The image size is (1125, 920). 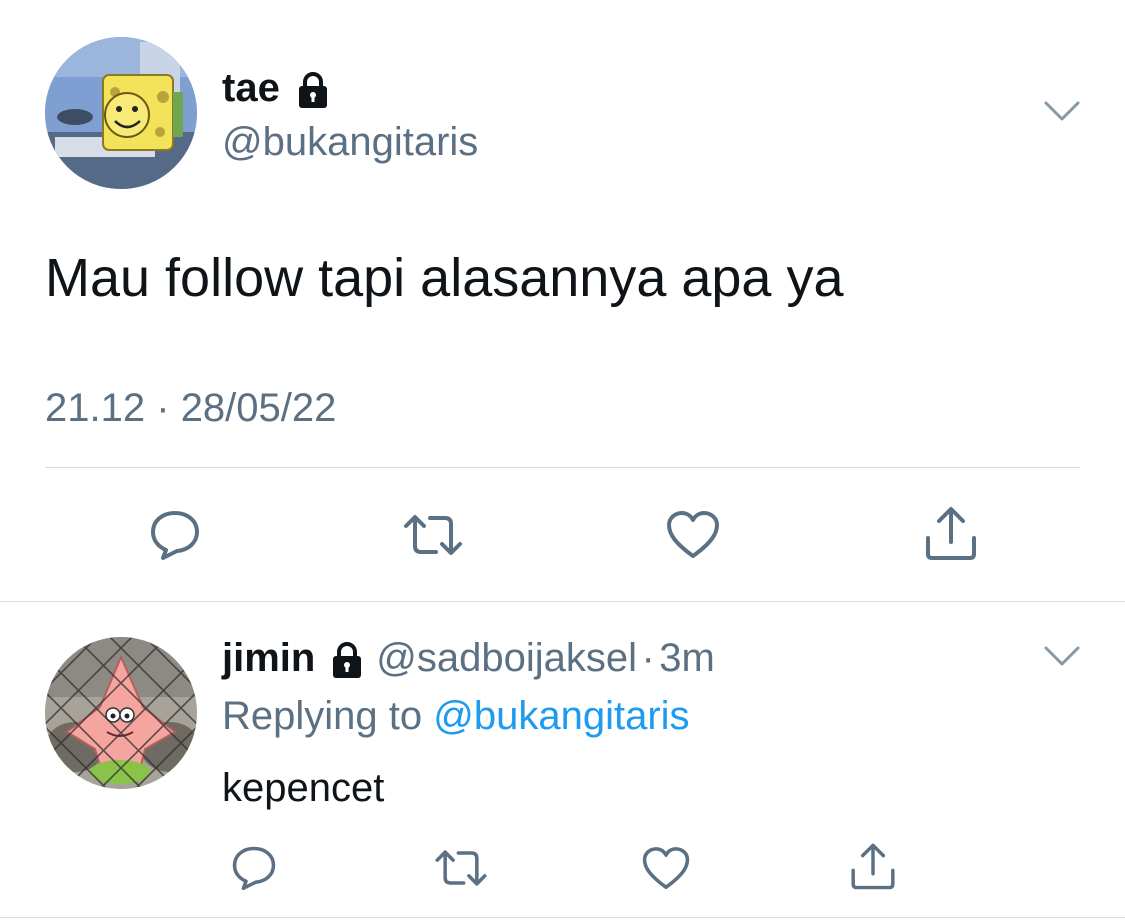 What do you see at coordinates (506, 658) in the screenshot?
I see `reply-handle: @sadboijaksel` at bounding box center [506, 658].